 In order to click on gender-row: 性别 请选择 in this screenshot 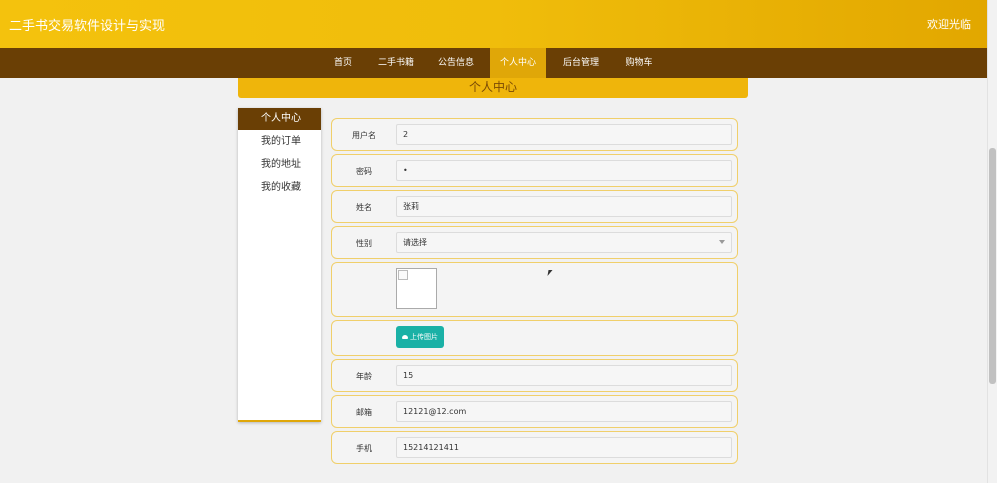, I will do `click(534, 242)`.